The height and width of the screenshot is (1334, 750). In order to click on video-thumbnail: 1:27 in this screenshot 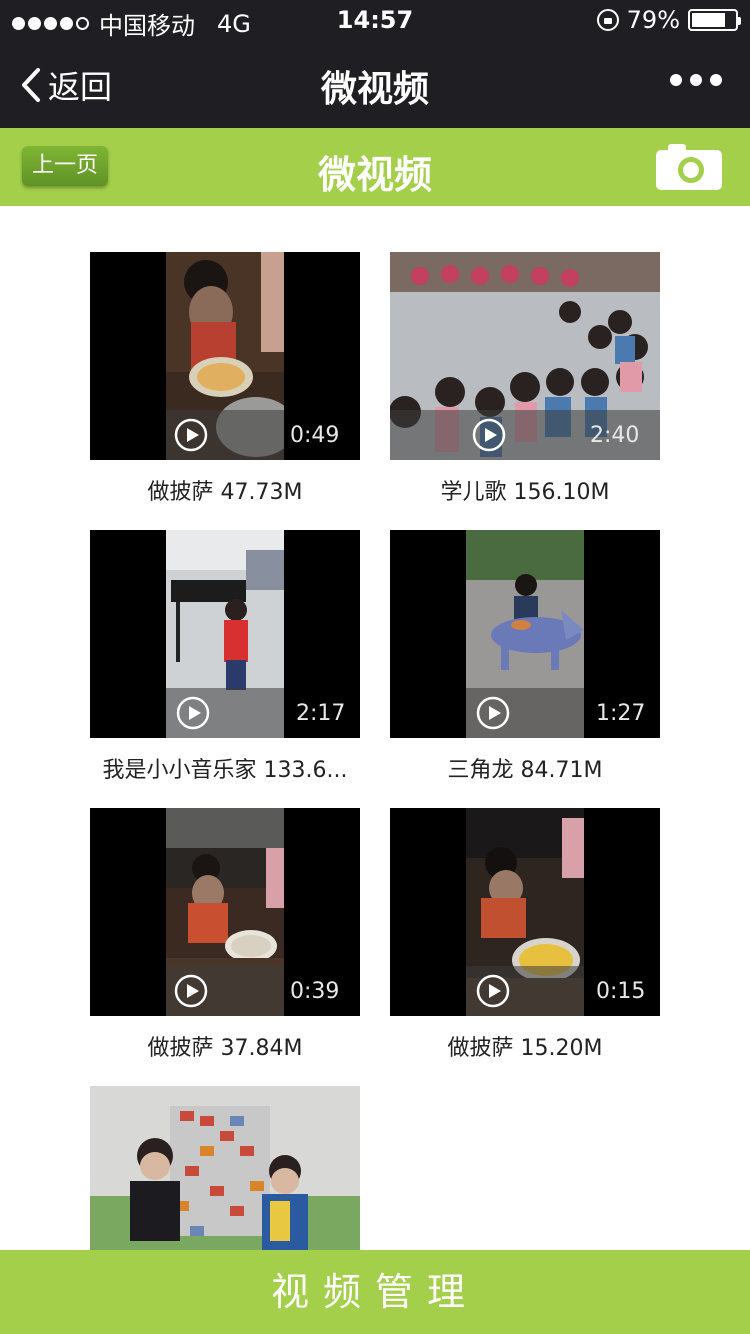, I will do `click(525, 634)`.